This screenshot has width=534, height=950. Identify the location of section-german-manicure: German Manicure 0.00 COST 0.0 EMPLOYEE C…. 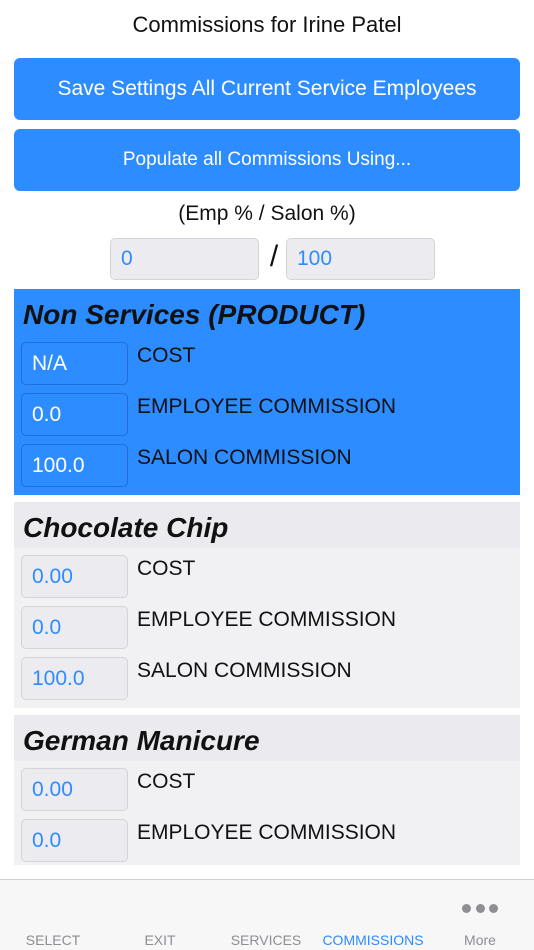
(267, 790).